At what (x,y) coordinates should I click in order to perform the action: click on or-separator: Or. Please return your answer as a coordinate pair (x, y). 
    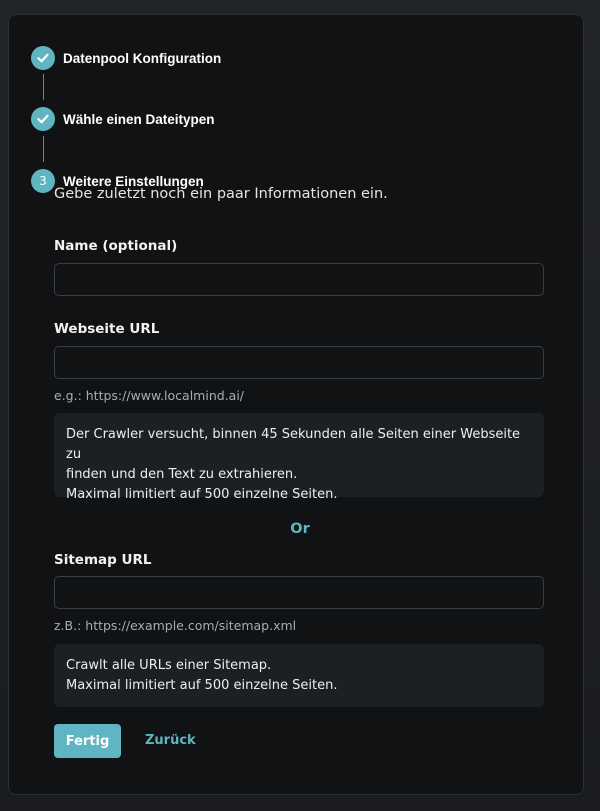
    Looking at the image, I should click on (300, 529).